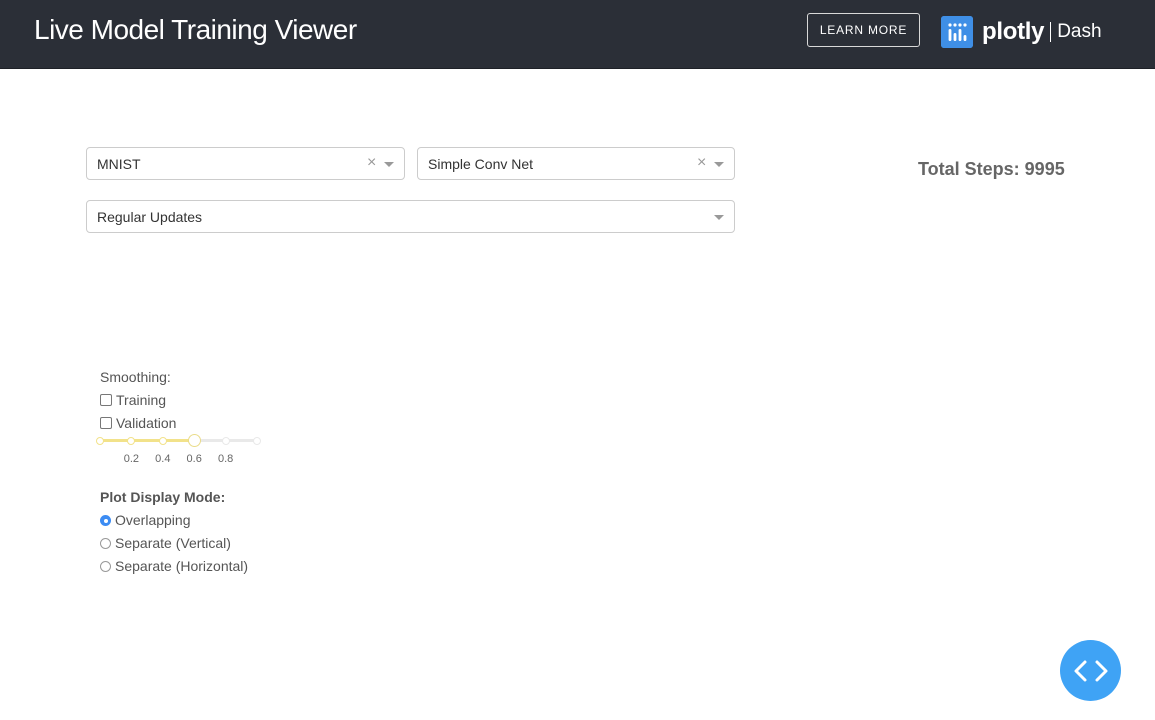  I want to click on smoothing-label: Smoothing:, so click(135, 377).